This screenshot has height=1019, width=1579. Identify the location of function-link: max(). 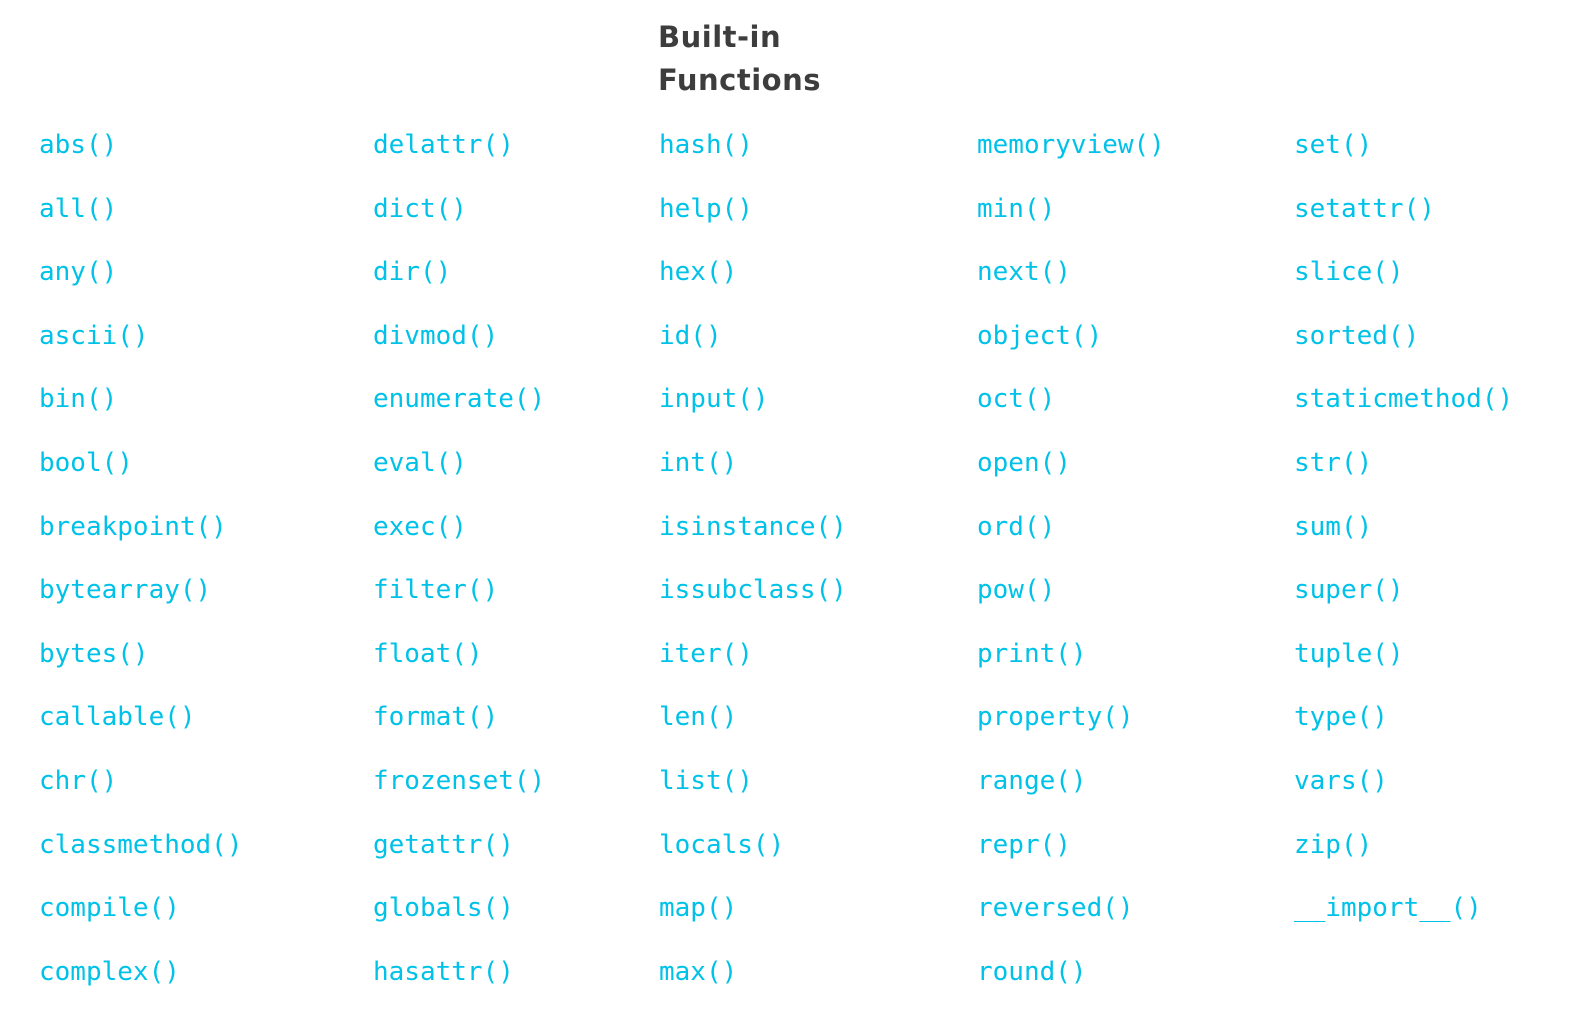
(698, 972).